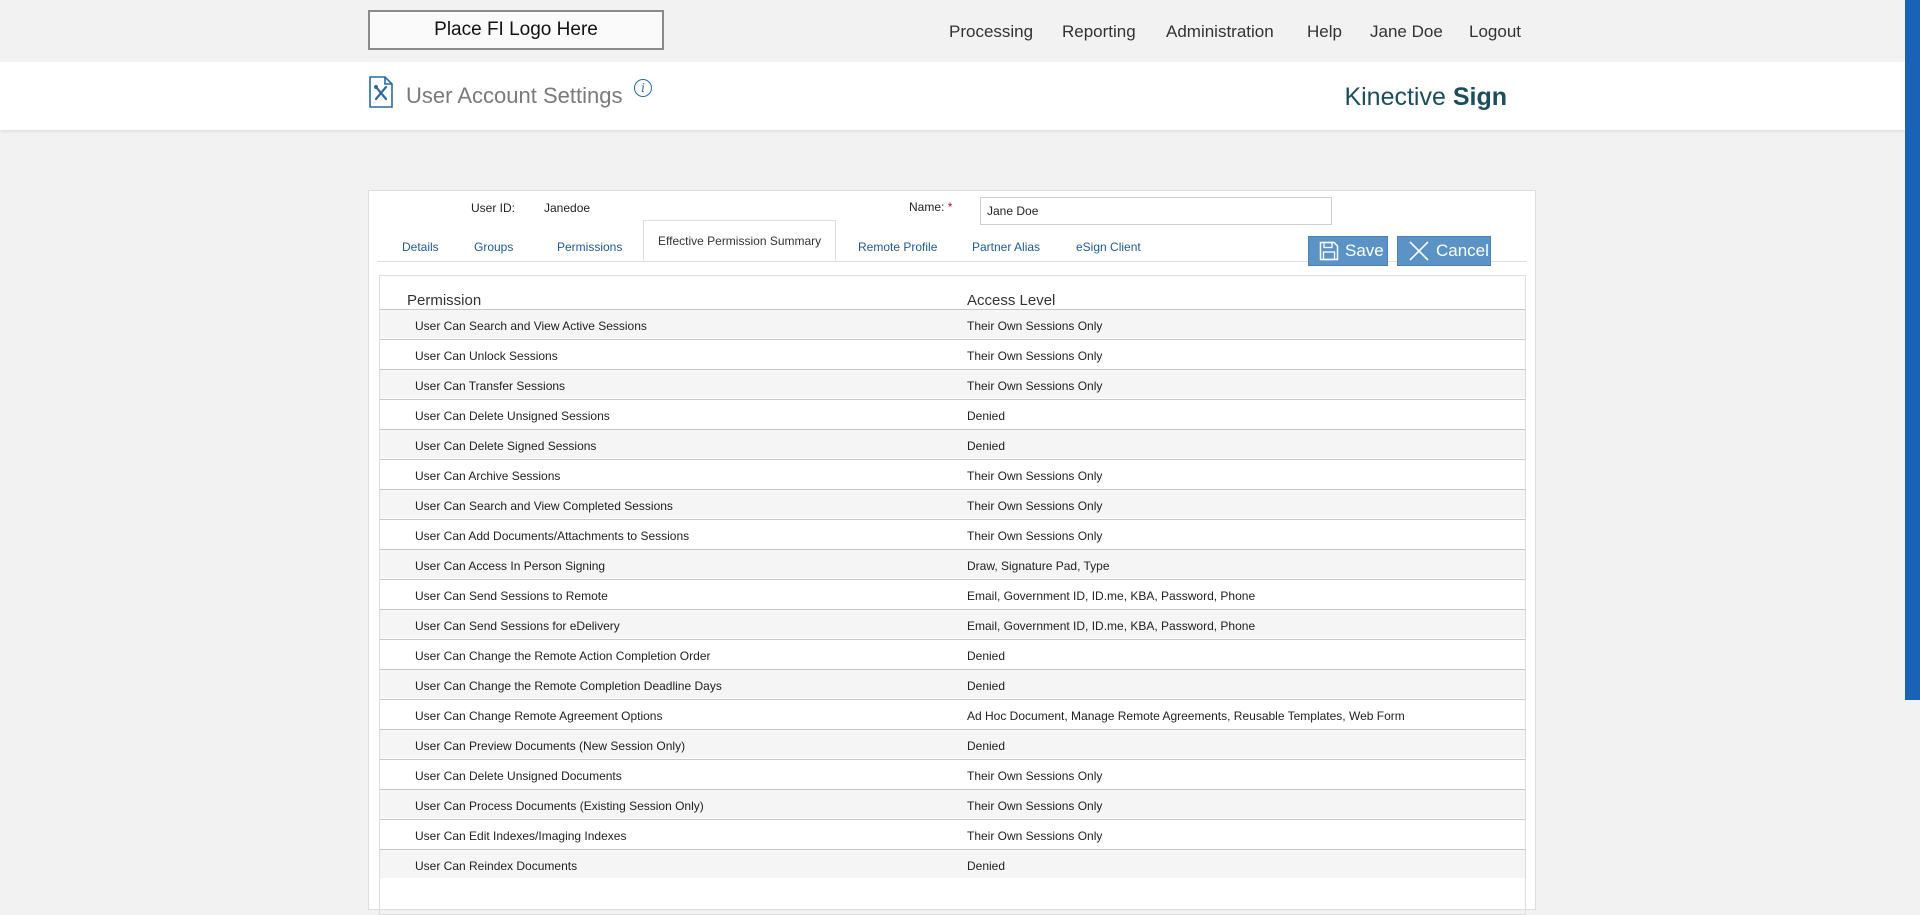 The width and height of the screenshot is (1920, 915). What do you see at coordinates (1156, 211) in the screenshot?
I see `name-input` at bounding box center [1156, 211].